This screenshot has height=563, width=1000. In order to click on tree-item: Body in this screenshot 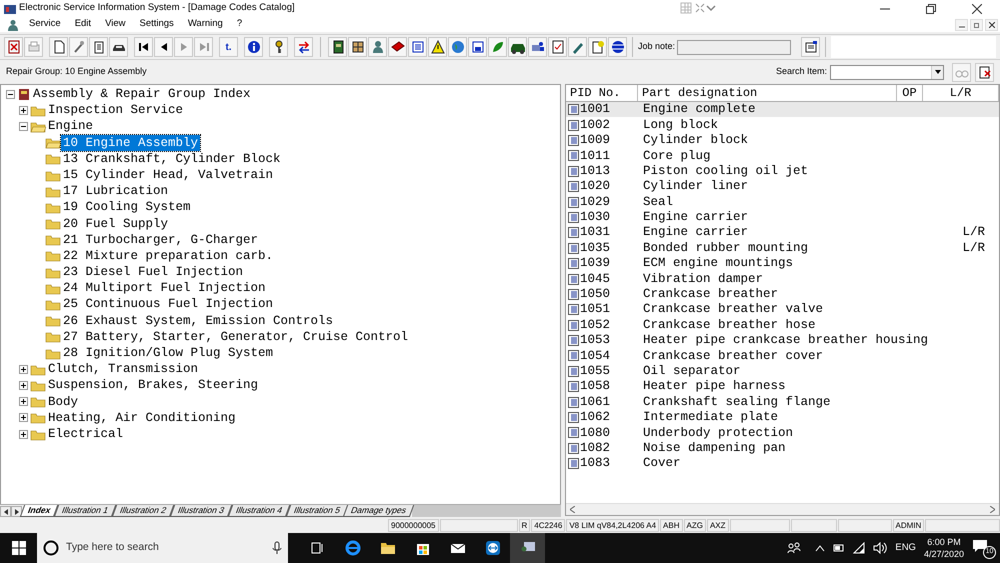, I will do `click(63, 402)`.